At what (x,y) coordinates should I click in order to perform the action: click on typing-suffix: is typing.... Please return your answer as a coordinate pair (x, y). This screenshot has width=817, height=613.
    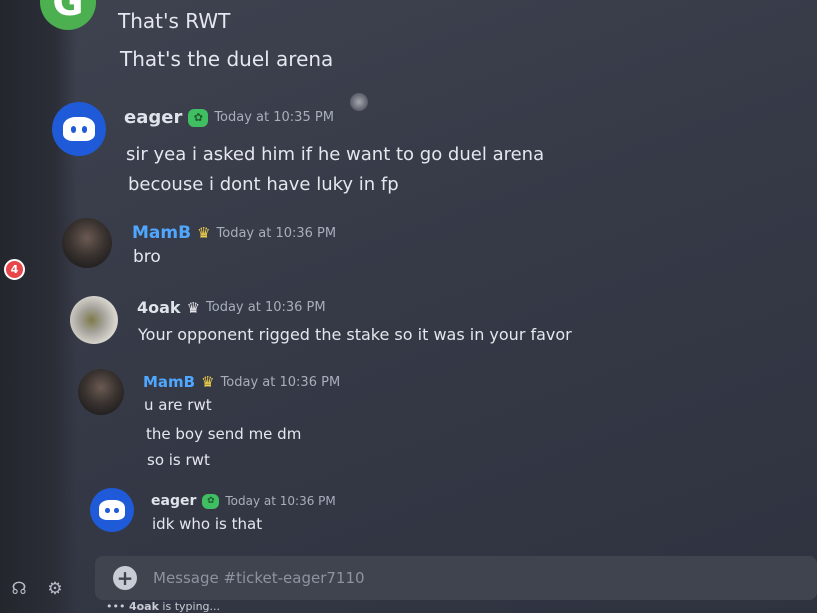
    Looking at the image, I should click on (189, 606).